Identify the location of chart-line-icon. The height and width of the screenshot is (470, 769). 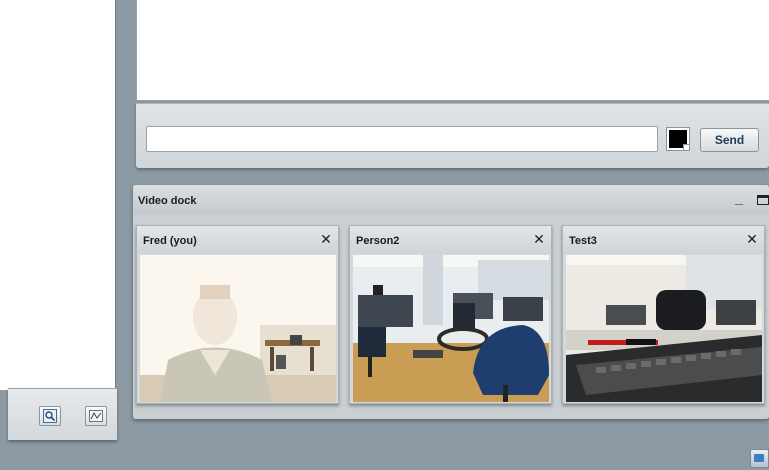
(96, 416).